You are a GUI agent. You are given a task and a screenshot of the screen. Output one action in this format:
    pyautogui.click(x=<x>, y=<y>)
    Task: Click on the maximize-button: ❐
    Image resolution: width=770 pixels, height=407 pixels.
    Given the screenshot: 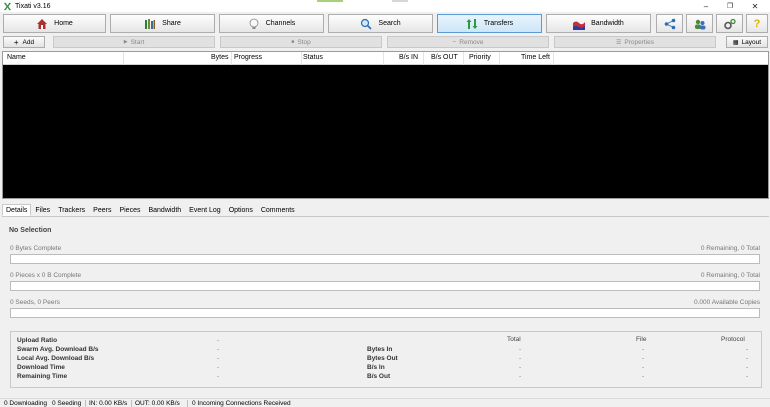 What is the action you would take?
    pyautogui.click(x=730, y=6)
    